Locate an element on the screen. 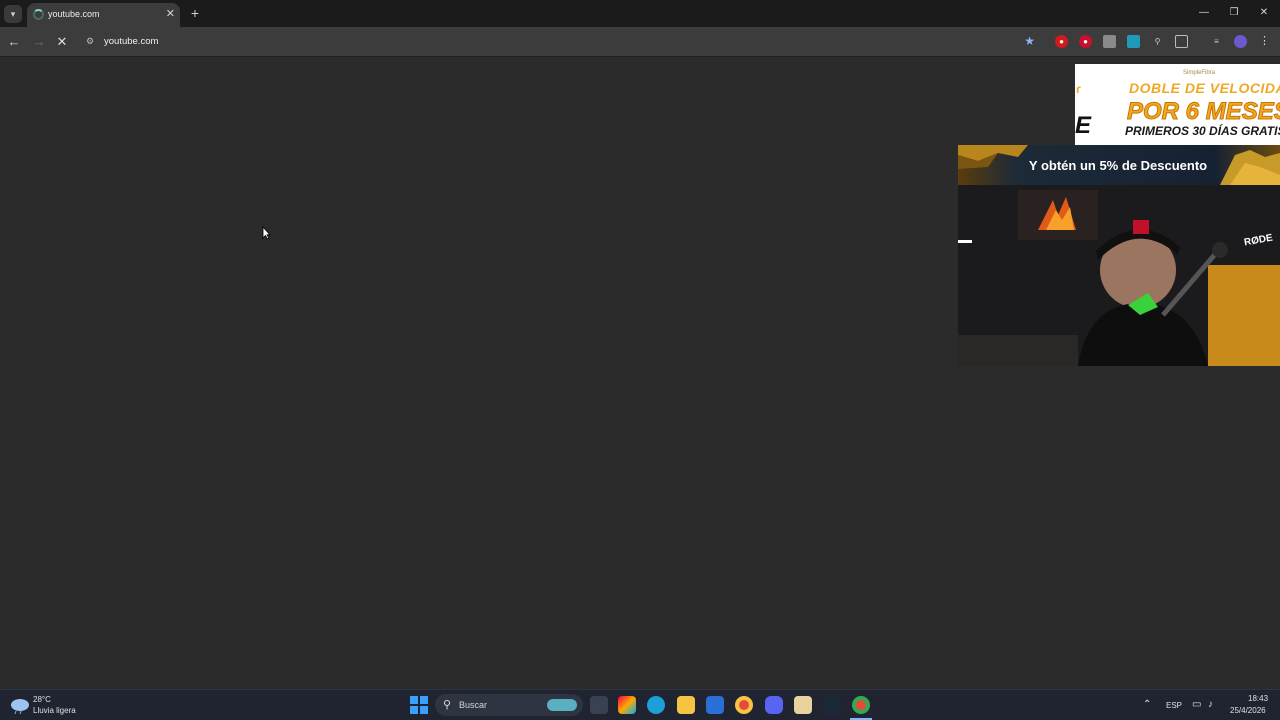 Image resolution: width=1280 pixels, height=720 pixels. discord-icon is located at coordinates (774, 705).